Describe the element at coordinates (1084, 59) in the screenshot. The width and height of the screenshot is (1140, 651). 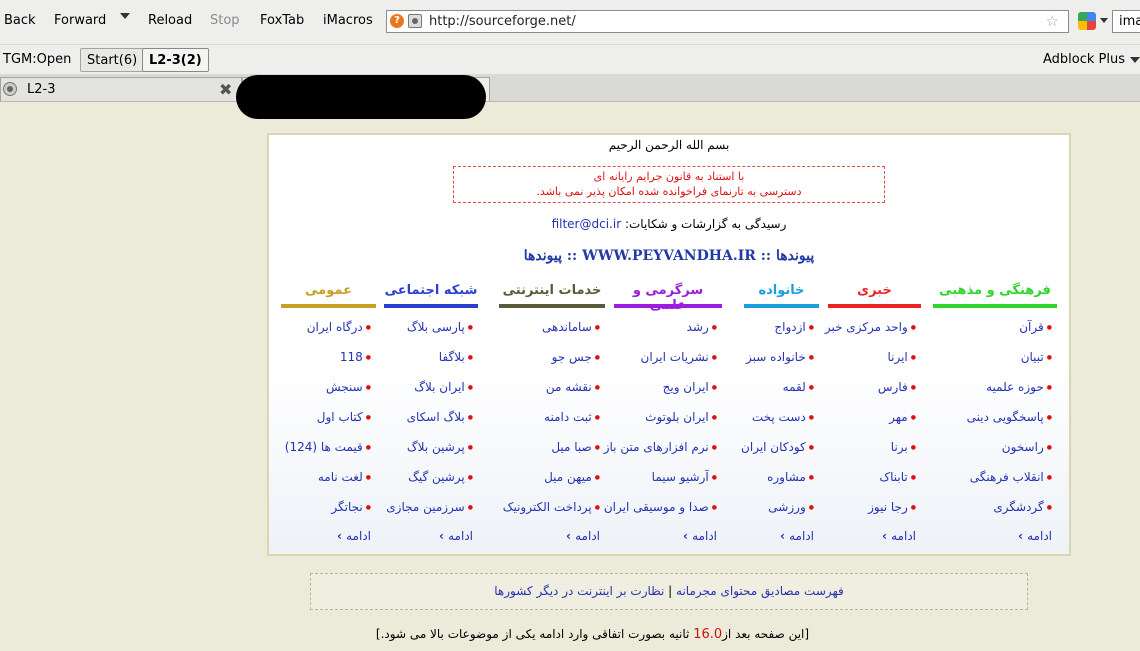
I see `adblock-plus-button: Adblock Plus` at that location.